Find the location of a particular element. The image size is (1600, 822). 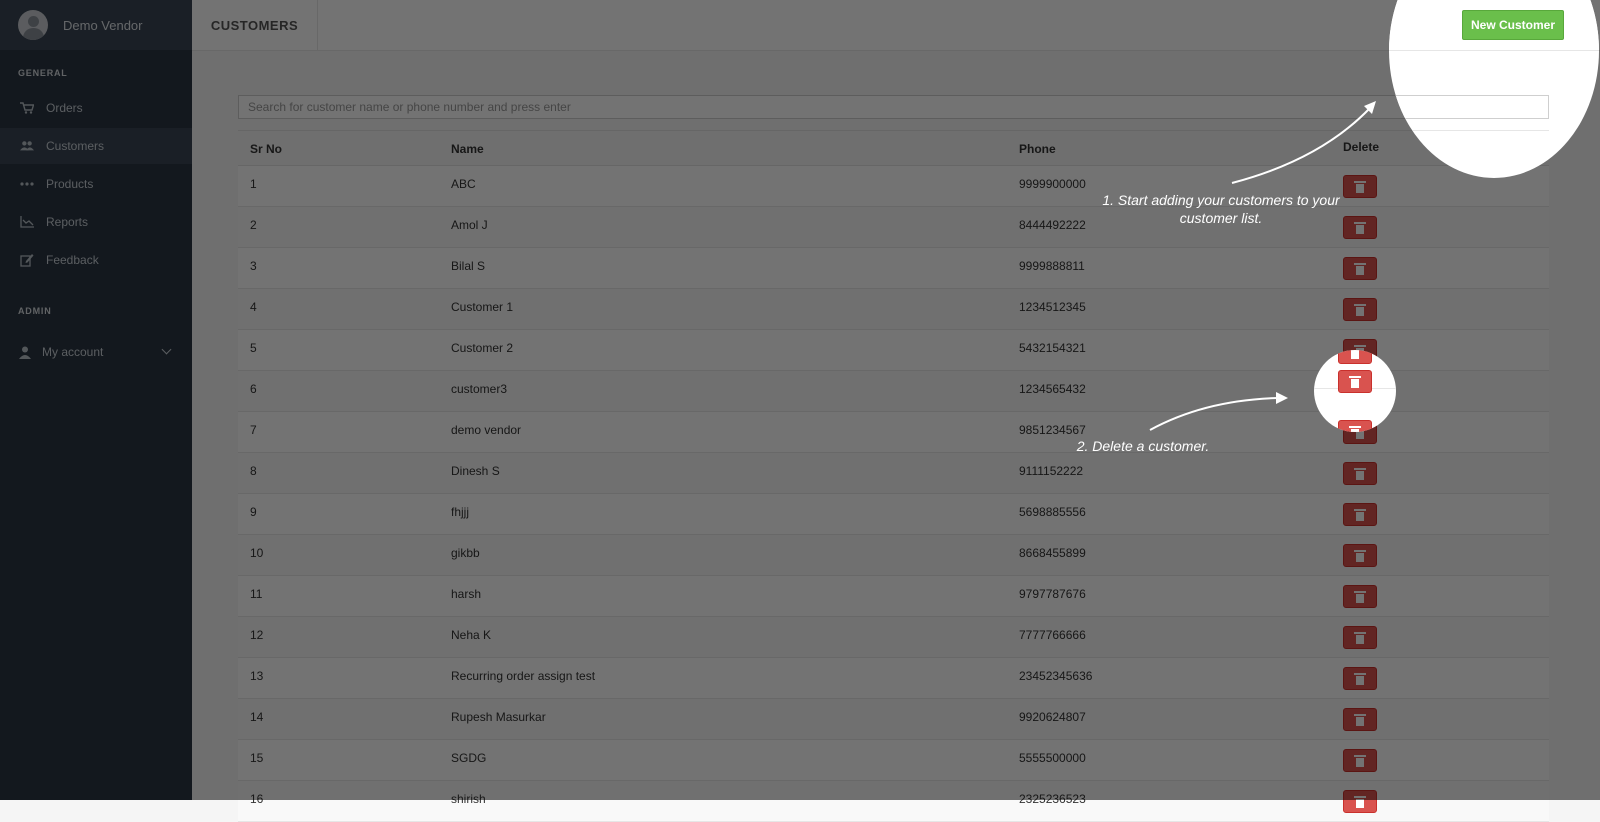

column-header-sr-no: Sr No is located at coordinates (266, 149).